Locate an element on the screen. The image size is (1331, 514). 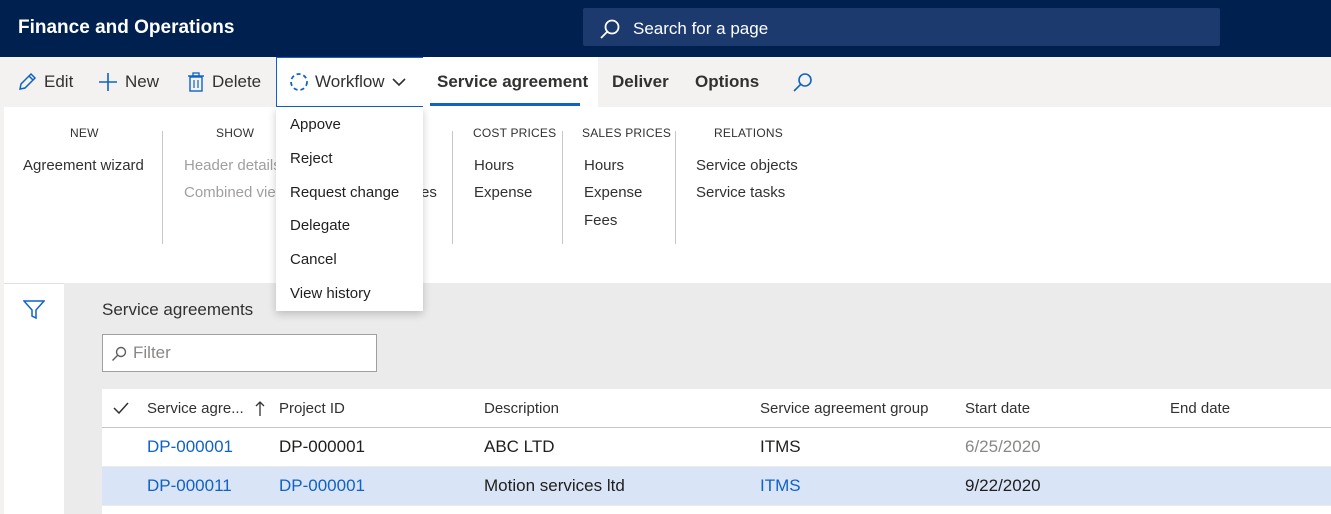
tab-deliver: Deliver is located at coordinates (640, 82).